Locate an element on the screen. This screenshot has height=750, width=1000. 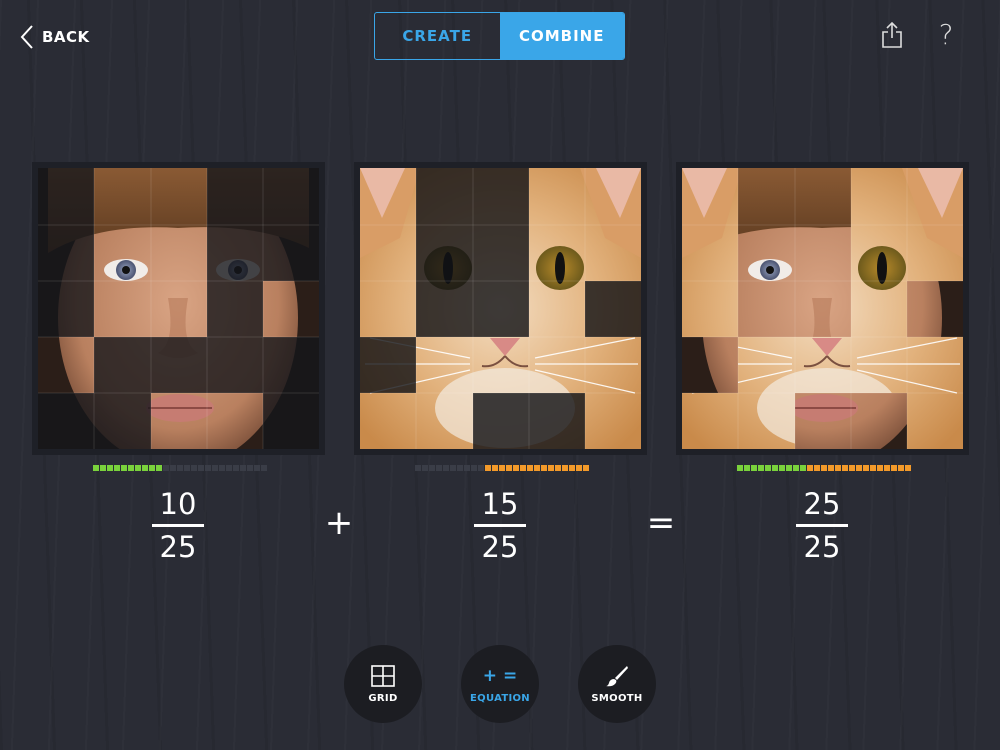
grid-tool-button: GRID is located at coordinates (383, 684).